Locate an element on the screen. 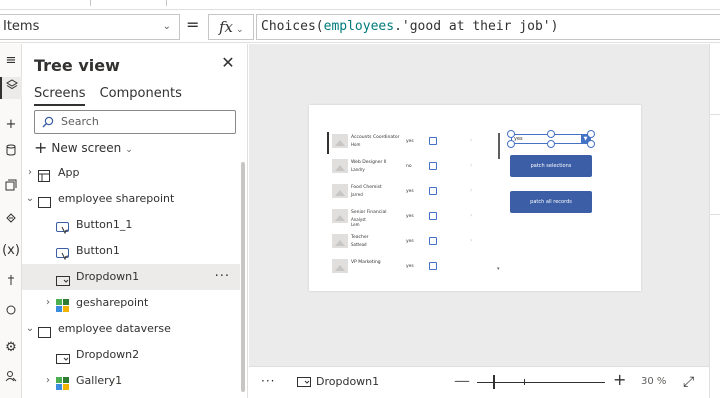  fx-button: fx ⌄ is located at coordinates (231, 27).